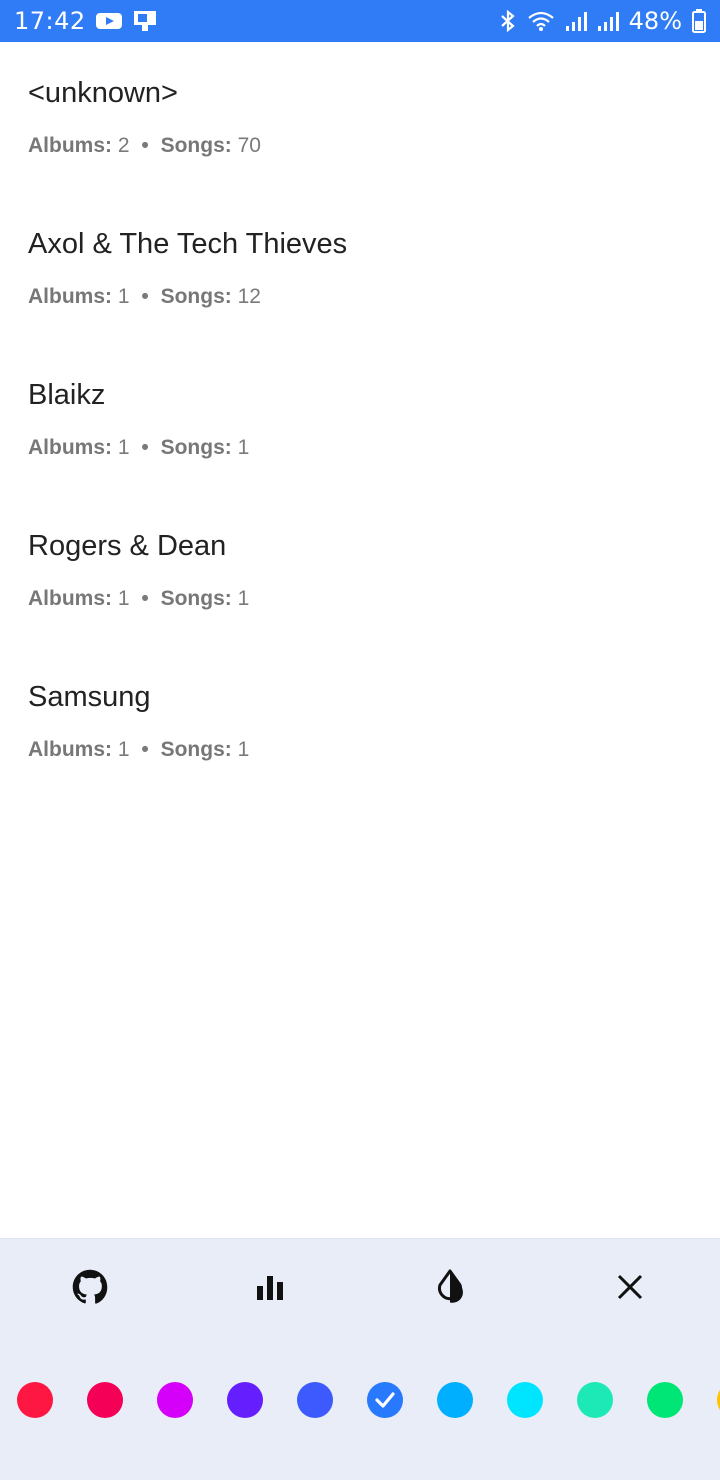  What do you see at coordinates (360, 1289) in the screenshot?
I see `theme-toolbar` at bounding box center [360, 1289].